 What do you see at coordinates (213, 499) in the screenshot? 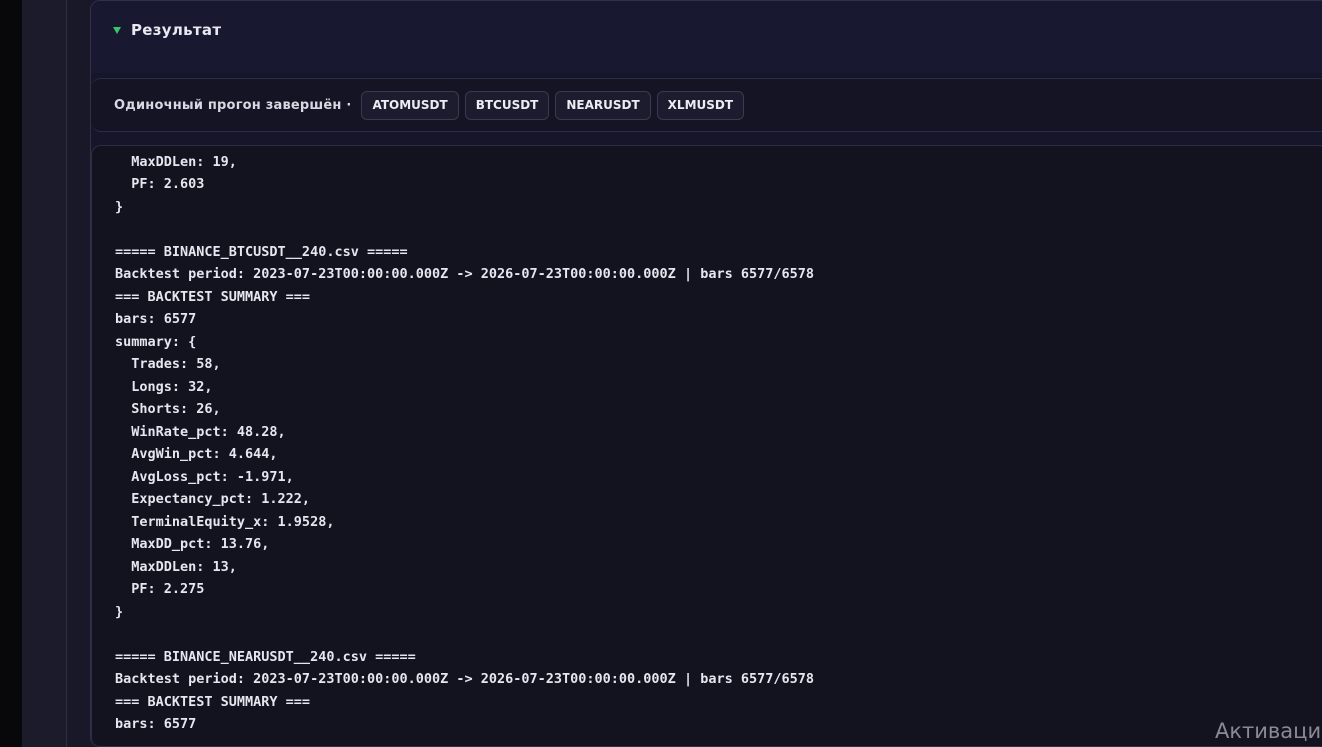
I see `log-line: Expectancy_pct: 1.222,` at bounding box center [213, 499].